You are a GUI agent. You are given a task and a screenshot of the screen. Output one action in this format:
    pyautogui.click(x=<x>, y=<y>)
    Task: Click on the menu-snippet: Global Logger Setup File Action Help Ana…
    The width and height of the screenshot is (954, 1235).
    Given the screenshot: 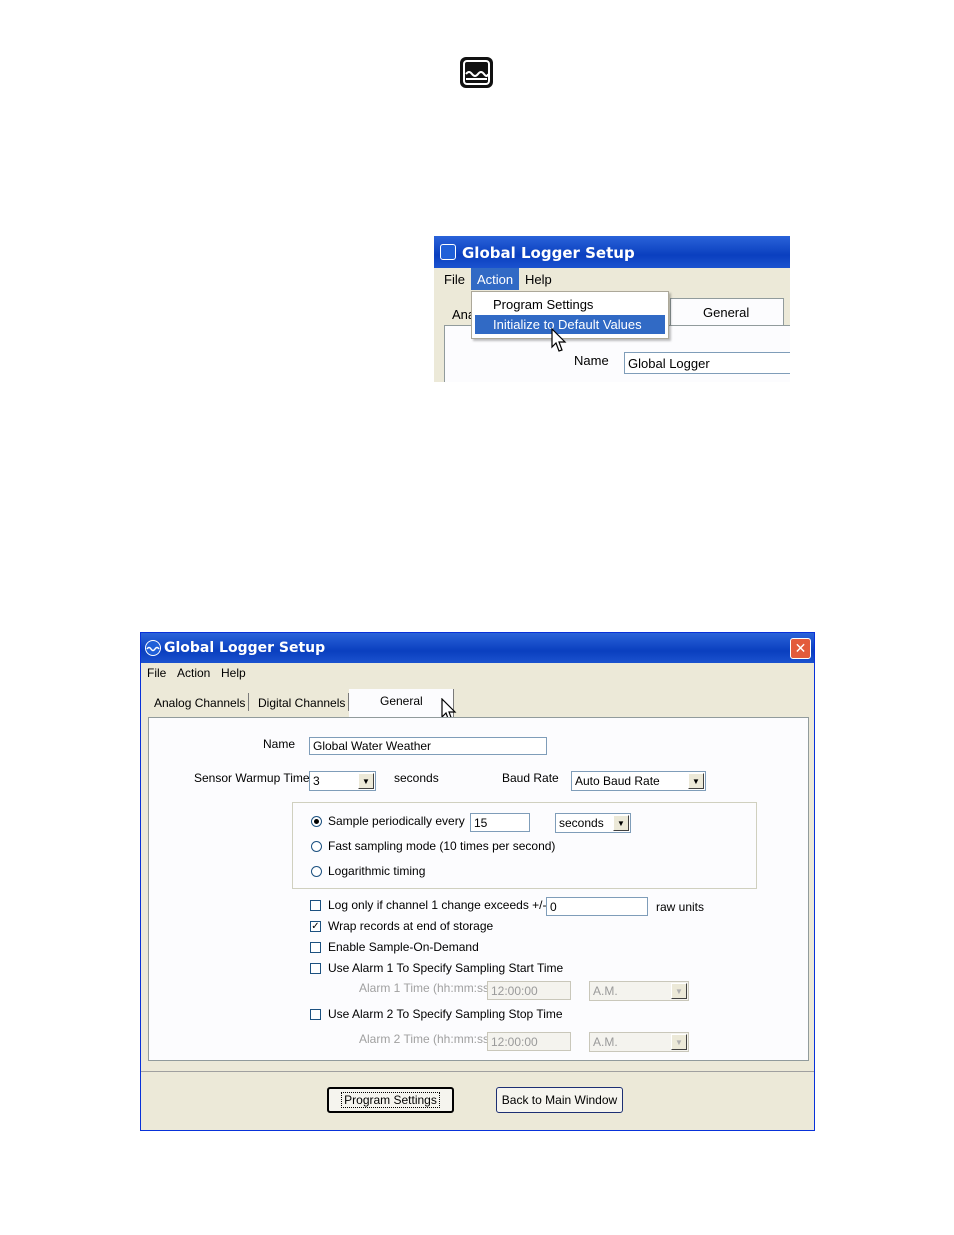 What is the action you would take?
    pyautogui.click(x=612, y=309)
    